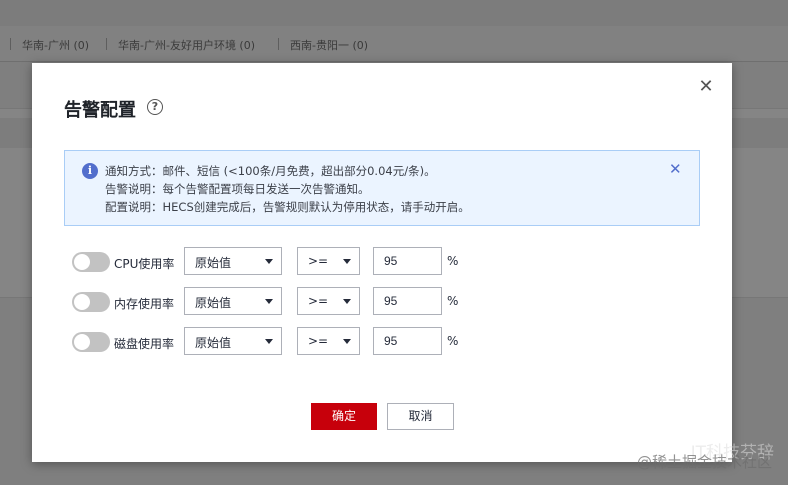  I want to click on confirm-button: 确定, so click(344, 416).